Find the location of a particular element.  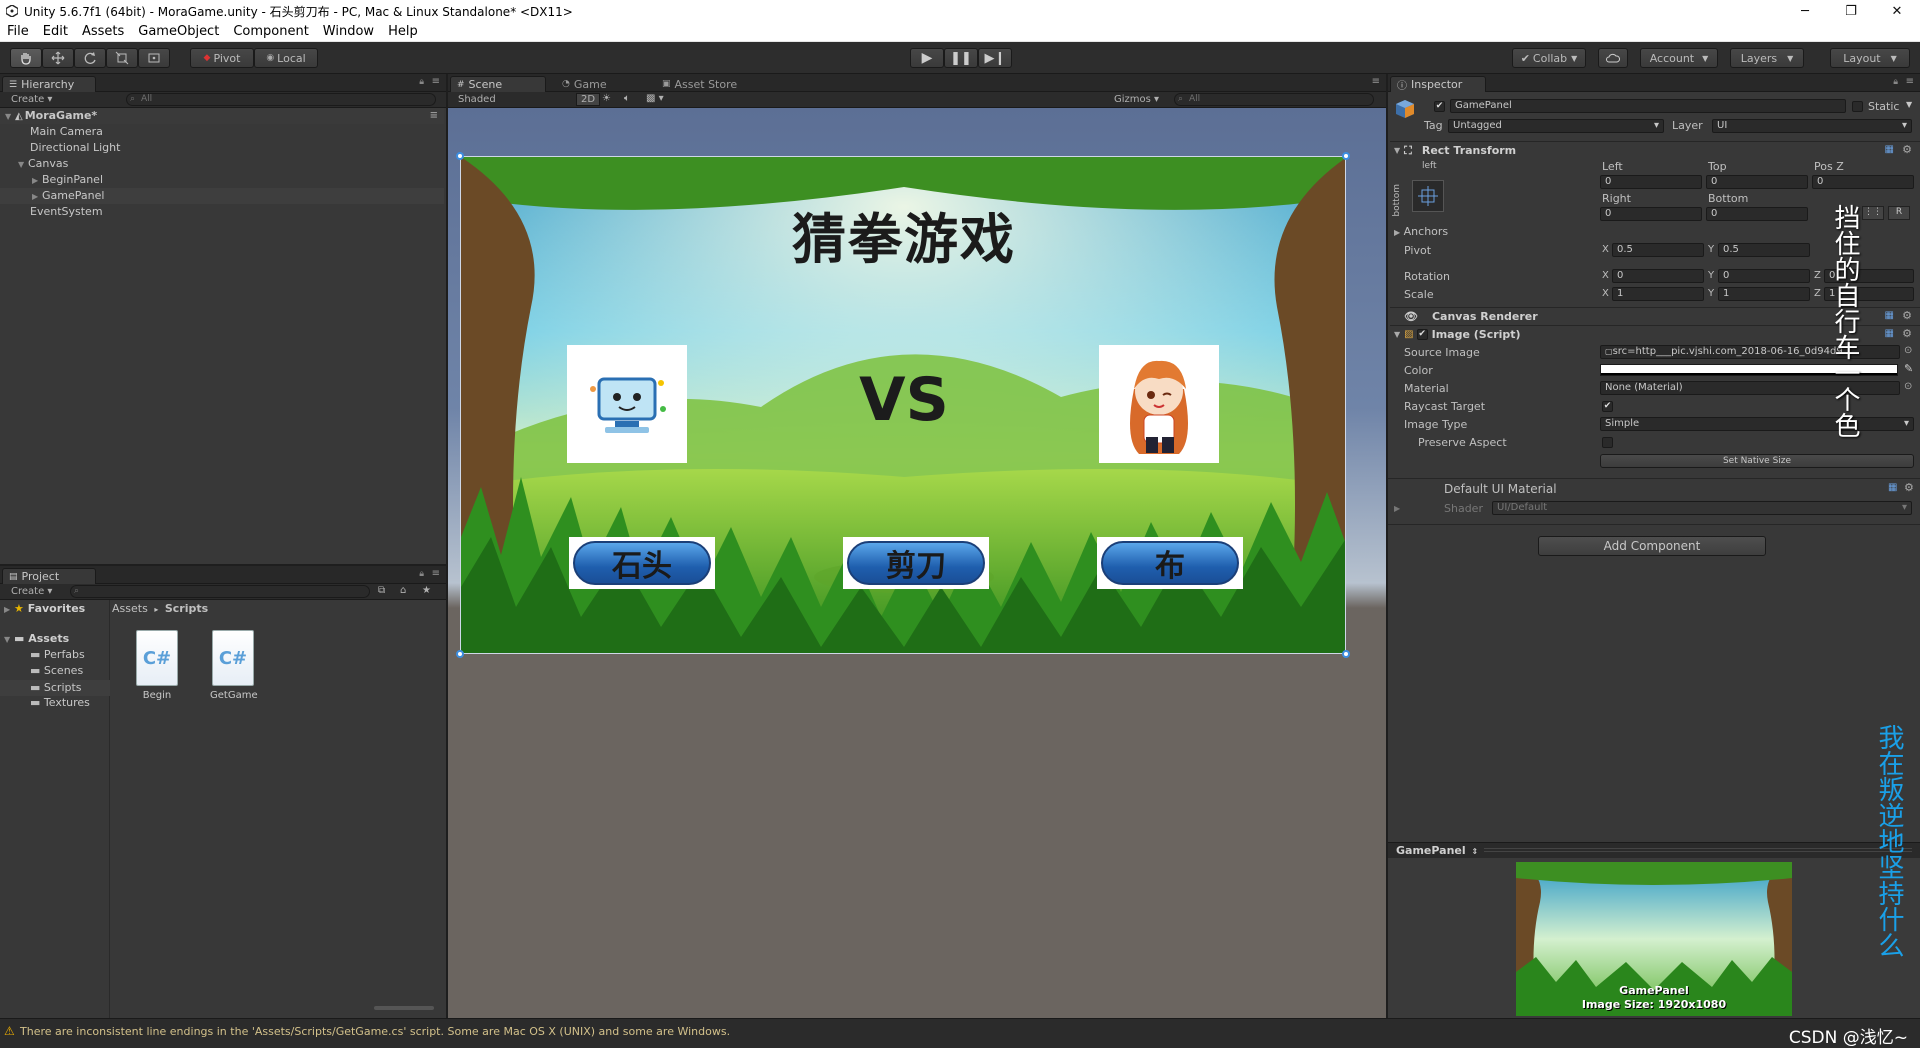

hierarchy-item-canvas: ▼ Canvas is located at coordinates (222, 164).